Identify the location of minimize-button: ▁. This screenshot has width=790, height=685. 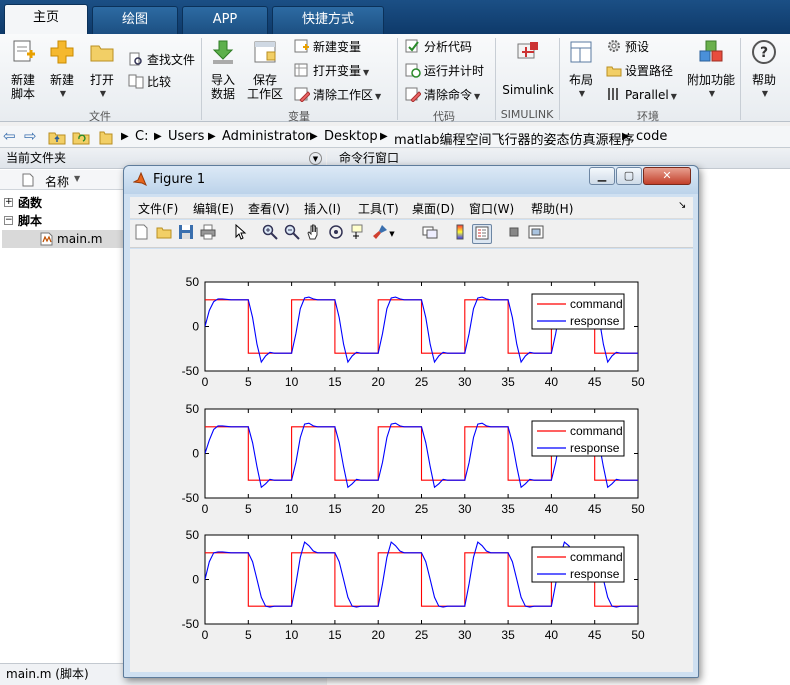
(602, 176).